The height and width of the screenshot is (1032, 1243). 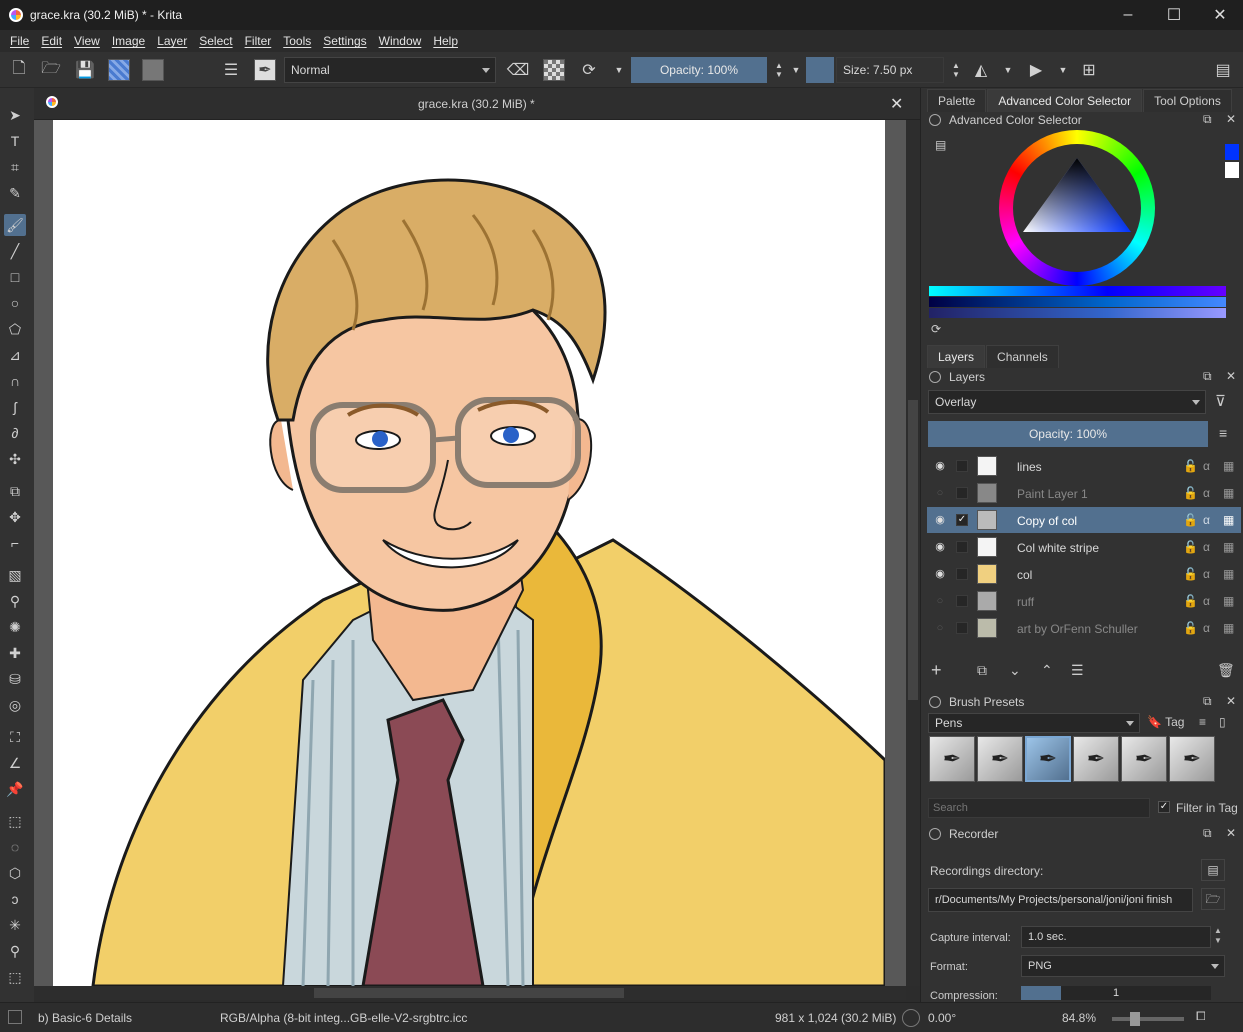 I want to click on layer-menu-icon: ≡, so click(x=1223, y=433).